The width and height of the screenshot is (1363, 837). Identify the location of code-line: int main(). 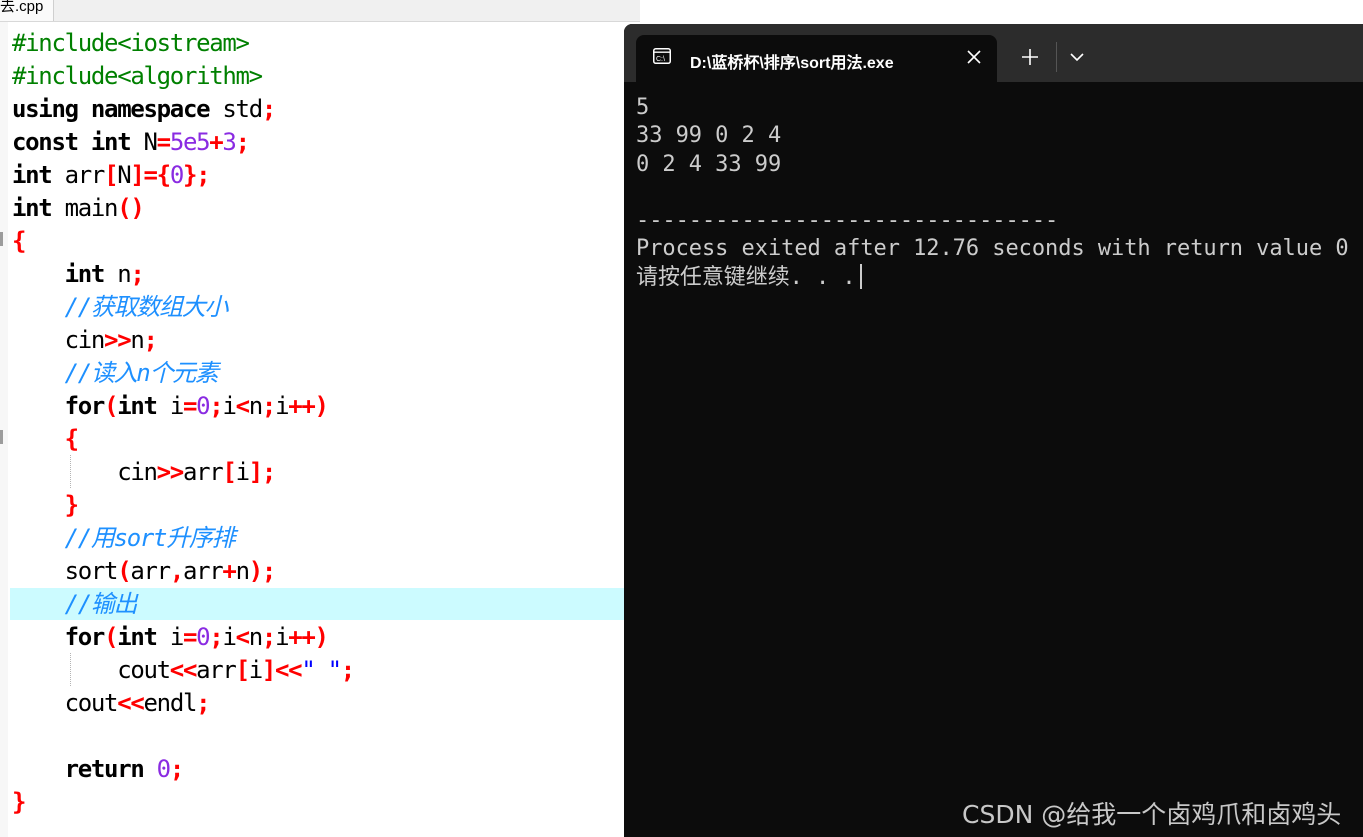
(183, 208).